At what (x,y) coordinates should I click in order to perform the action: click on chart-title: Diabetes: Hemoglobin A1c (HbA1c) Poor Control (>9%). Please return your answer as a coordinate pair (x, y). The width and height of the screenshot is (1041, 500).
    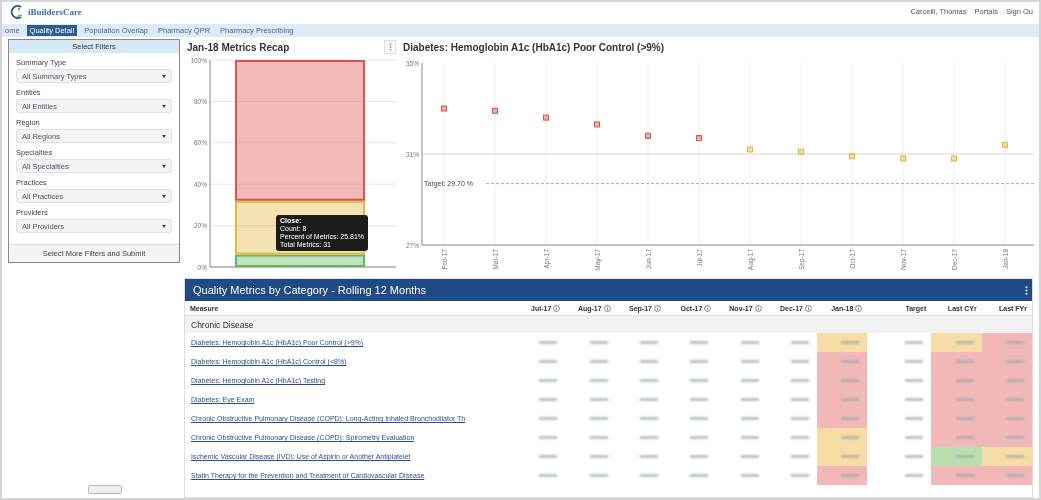
    Looking at the image, I should click on (534, 47).